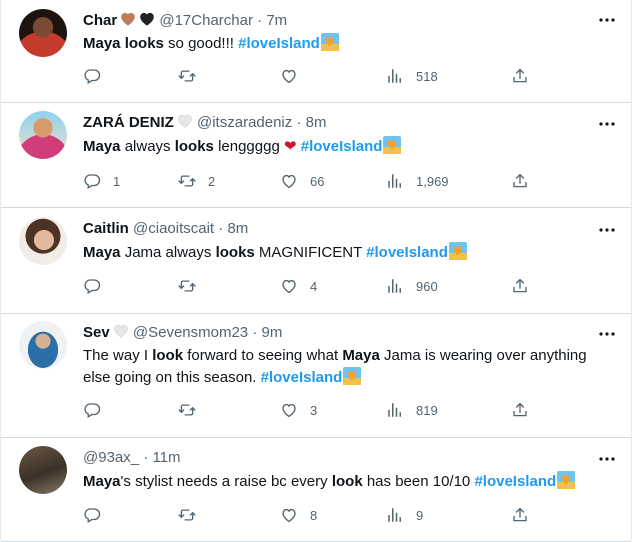 The height and width of the screenshot is (542, 634). What do you see at coordinates (100, 20) in the screenshot?
I see `display-name: Char` at bounding box center [100, 20].